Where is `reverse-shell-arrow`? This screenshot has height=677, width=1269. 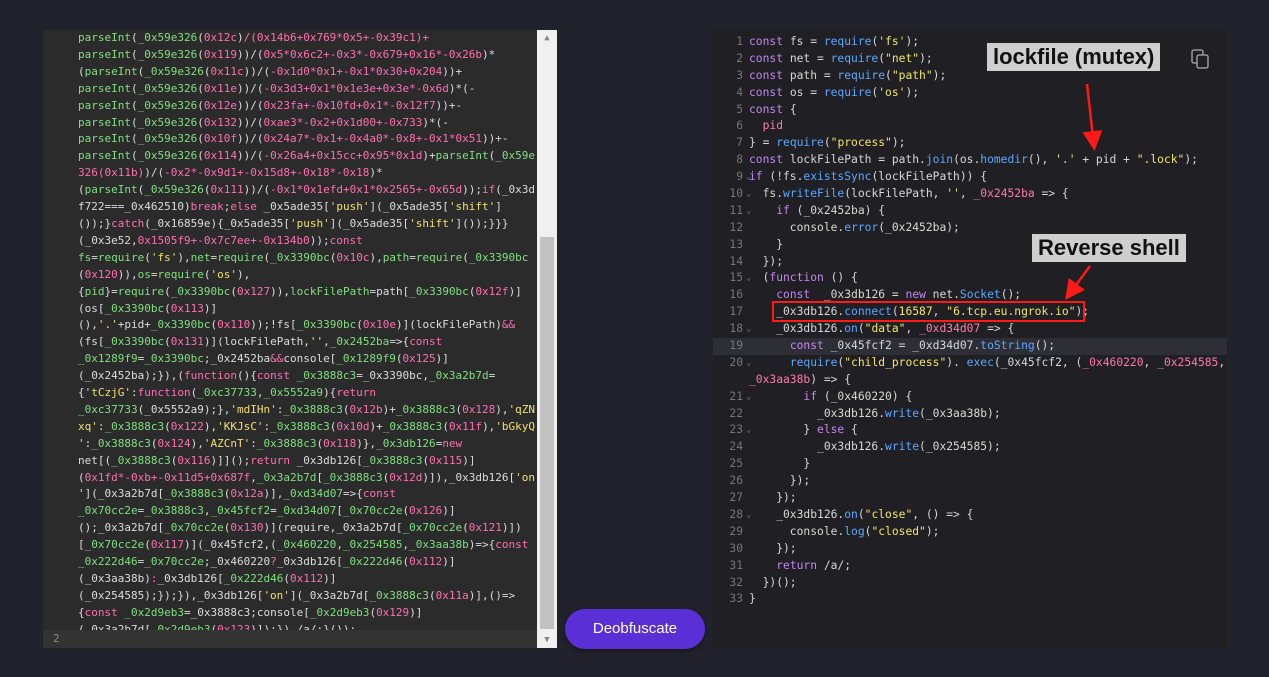 reverse-shell-arrow is located at coordinates (1078, 283).